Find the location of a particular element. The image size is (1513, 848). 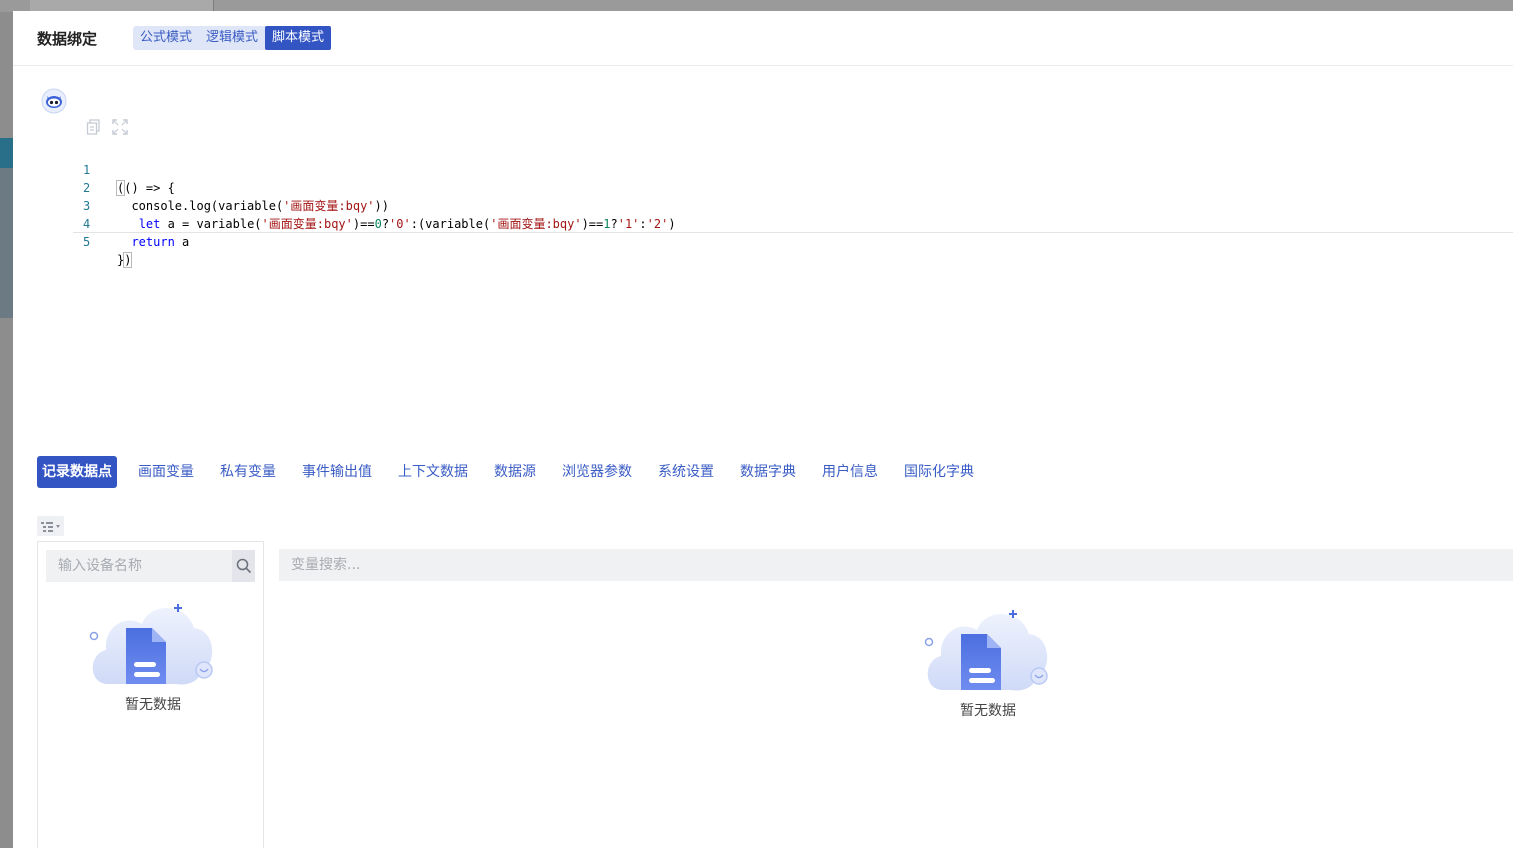

copy-icon is located at coordinates (94, 127).